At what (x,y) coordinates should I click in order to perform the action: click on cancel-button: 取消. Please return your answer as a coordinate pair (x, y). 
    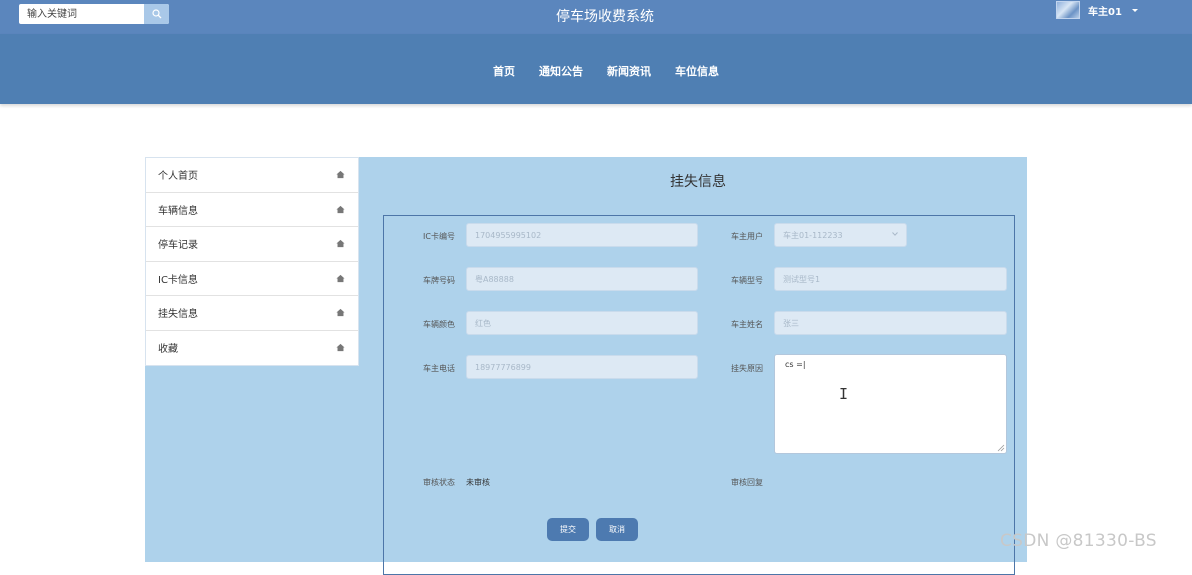
    Looking at the image, I should click on (617, 529).